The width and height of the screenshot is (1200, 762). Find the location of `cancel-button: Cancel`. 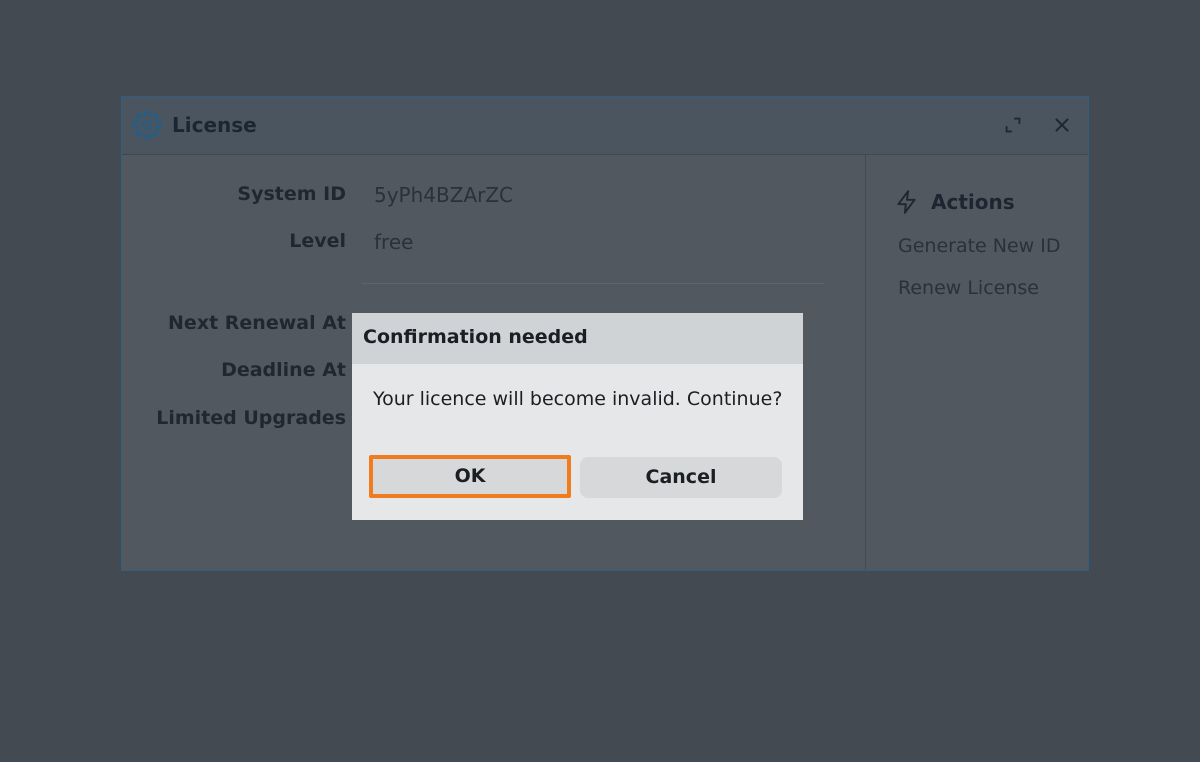

cancel-button: Cancel is located at coordinates (681, 477).